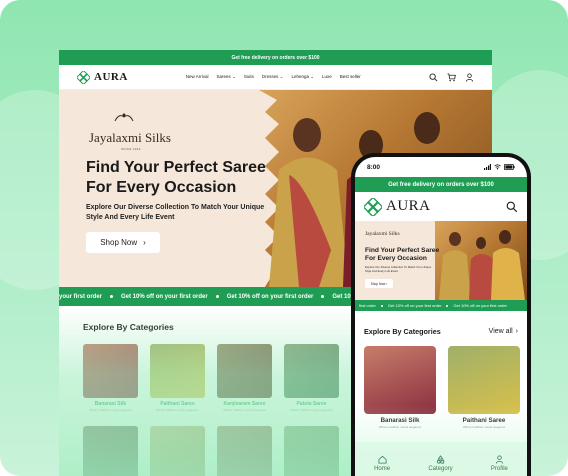 The height and width of the screenshot is (476, 568). Describe the element at coordinates (327, 77) in the screenshot. I see `nav-item-luxe: Luxe` at that location.